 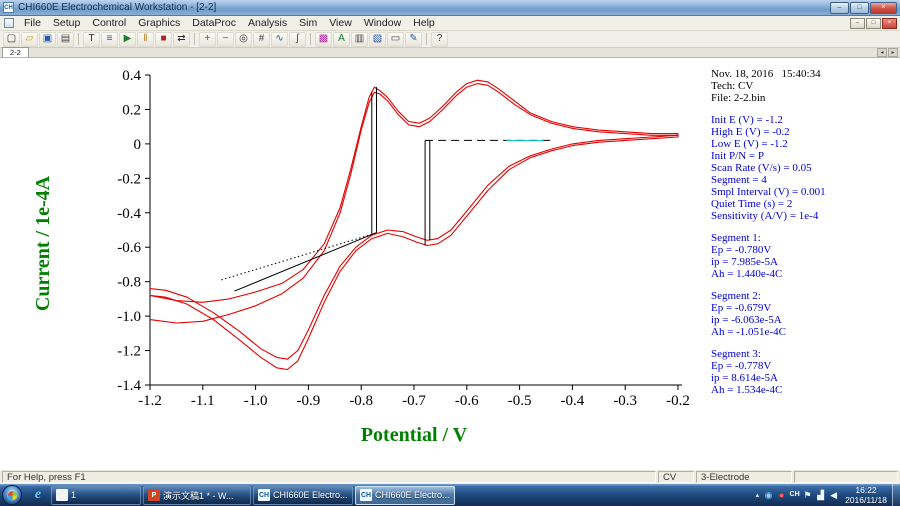 What do you see at coordinates (833, 495) in the screenshot?
I see `volume-icon: ◀` at bounding box center [833, 495].